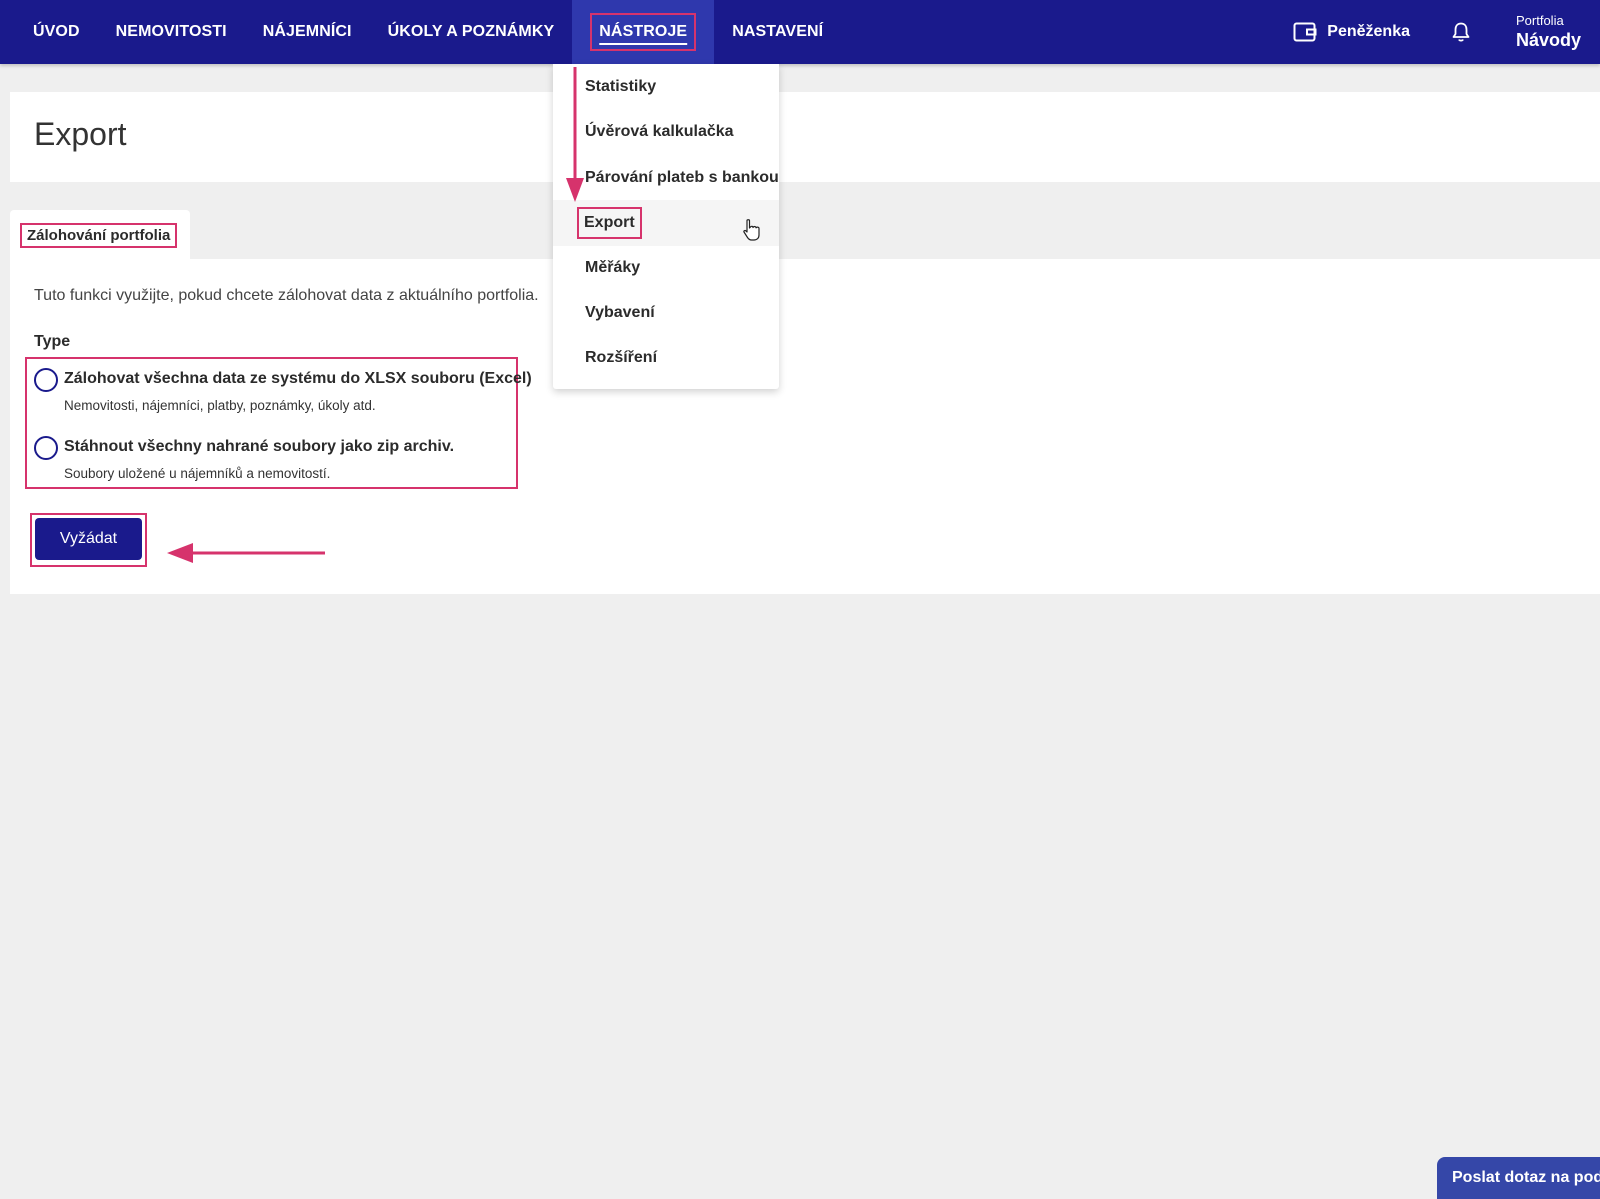  I want to click on nav-item-nemovitosti: NEMOVITOSTI, so click(171, 32).